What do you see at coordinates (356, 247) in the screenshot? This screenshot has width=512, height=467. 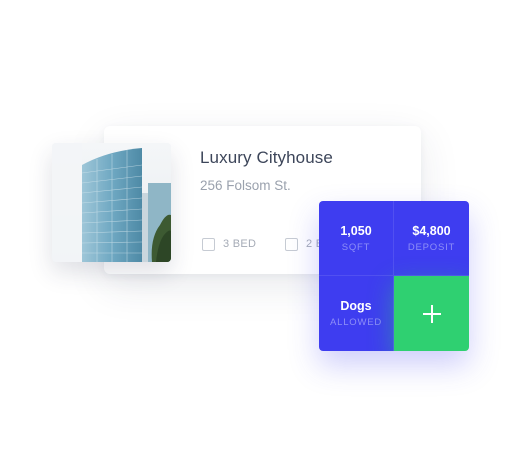 I see `stat-label: SQFT` at bounding box center [356, 247].